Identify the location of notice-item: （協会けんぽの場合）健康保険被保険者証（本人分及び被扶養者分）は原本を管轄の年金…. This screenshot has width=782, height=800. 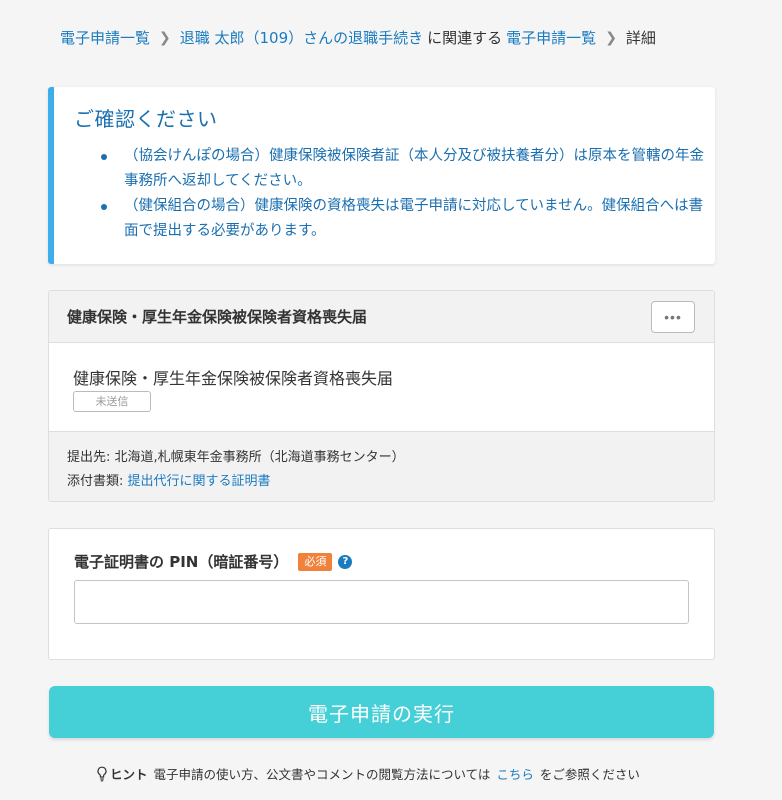
(403, 169).